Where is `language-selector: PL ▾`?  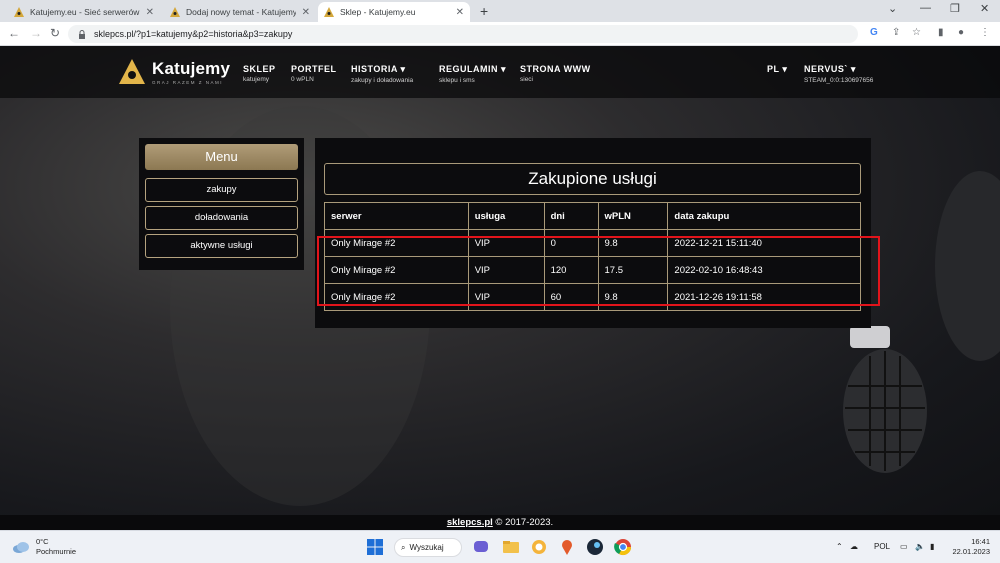
language-selector: PL ▾ is located at coordinates (777, 69).